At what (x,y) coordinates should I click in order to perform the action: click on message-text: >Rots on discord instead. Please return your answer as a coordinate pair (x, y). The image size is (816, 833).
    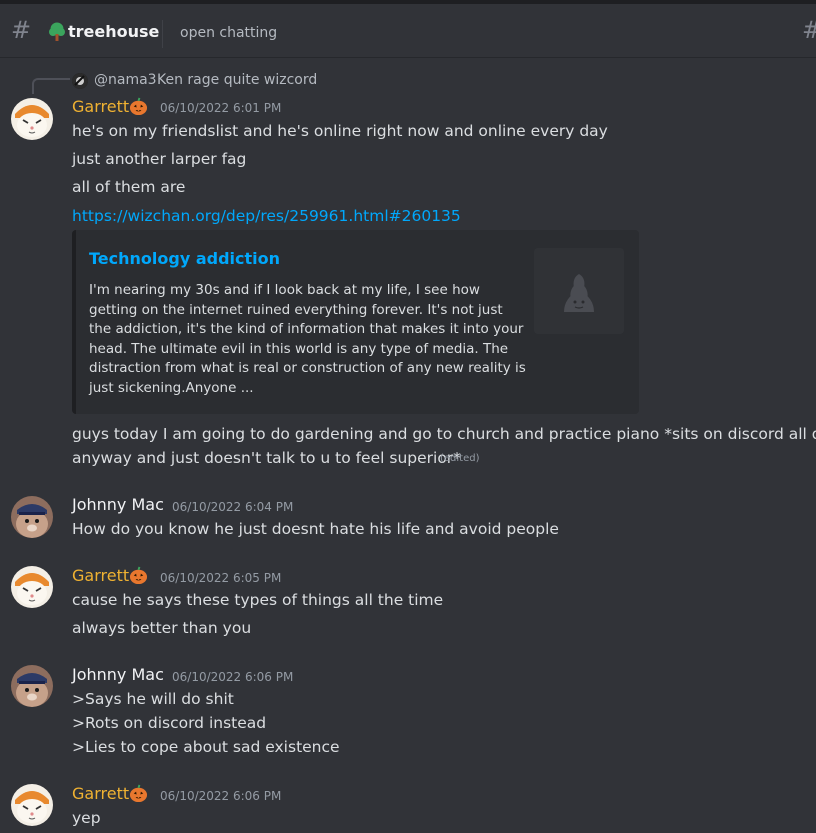
    Looking at the image, I should click on (169, 723).